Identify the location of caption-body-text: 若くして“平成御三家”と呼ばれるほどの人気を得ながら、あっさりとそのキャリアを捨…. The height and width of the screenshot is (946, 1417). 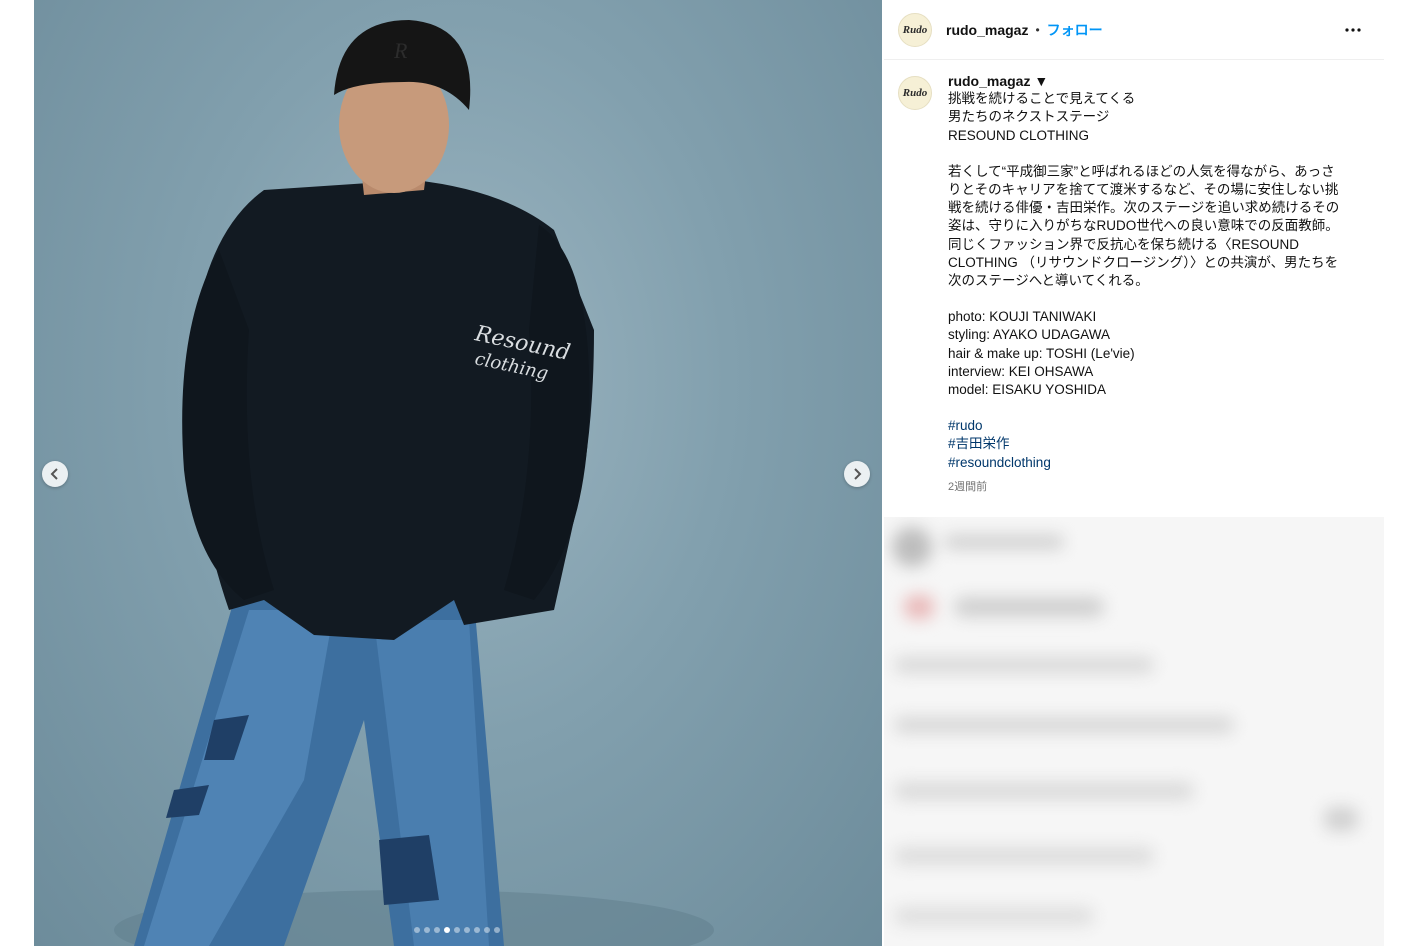
(1144, 226).